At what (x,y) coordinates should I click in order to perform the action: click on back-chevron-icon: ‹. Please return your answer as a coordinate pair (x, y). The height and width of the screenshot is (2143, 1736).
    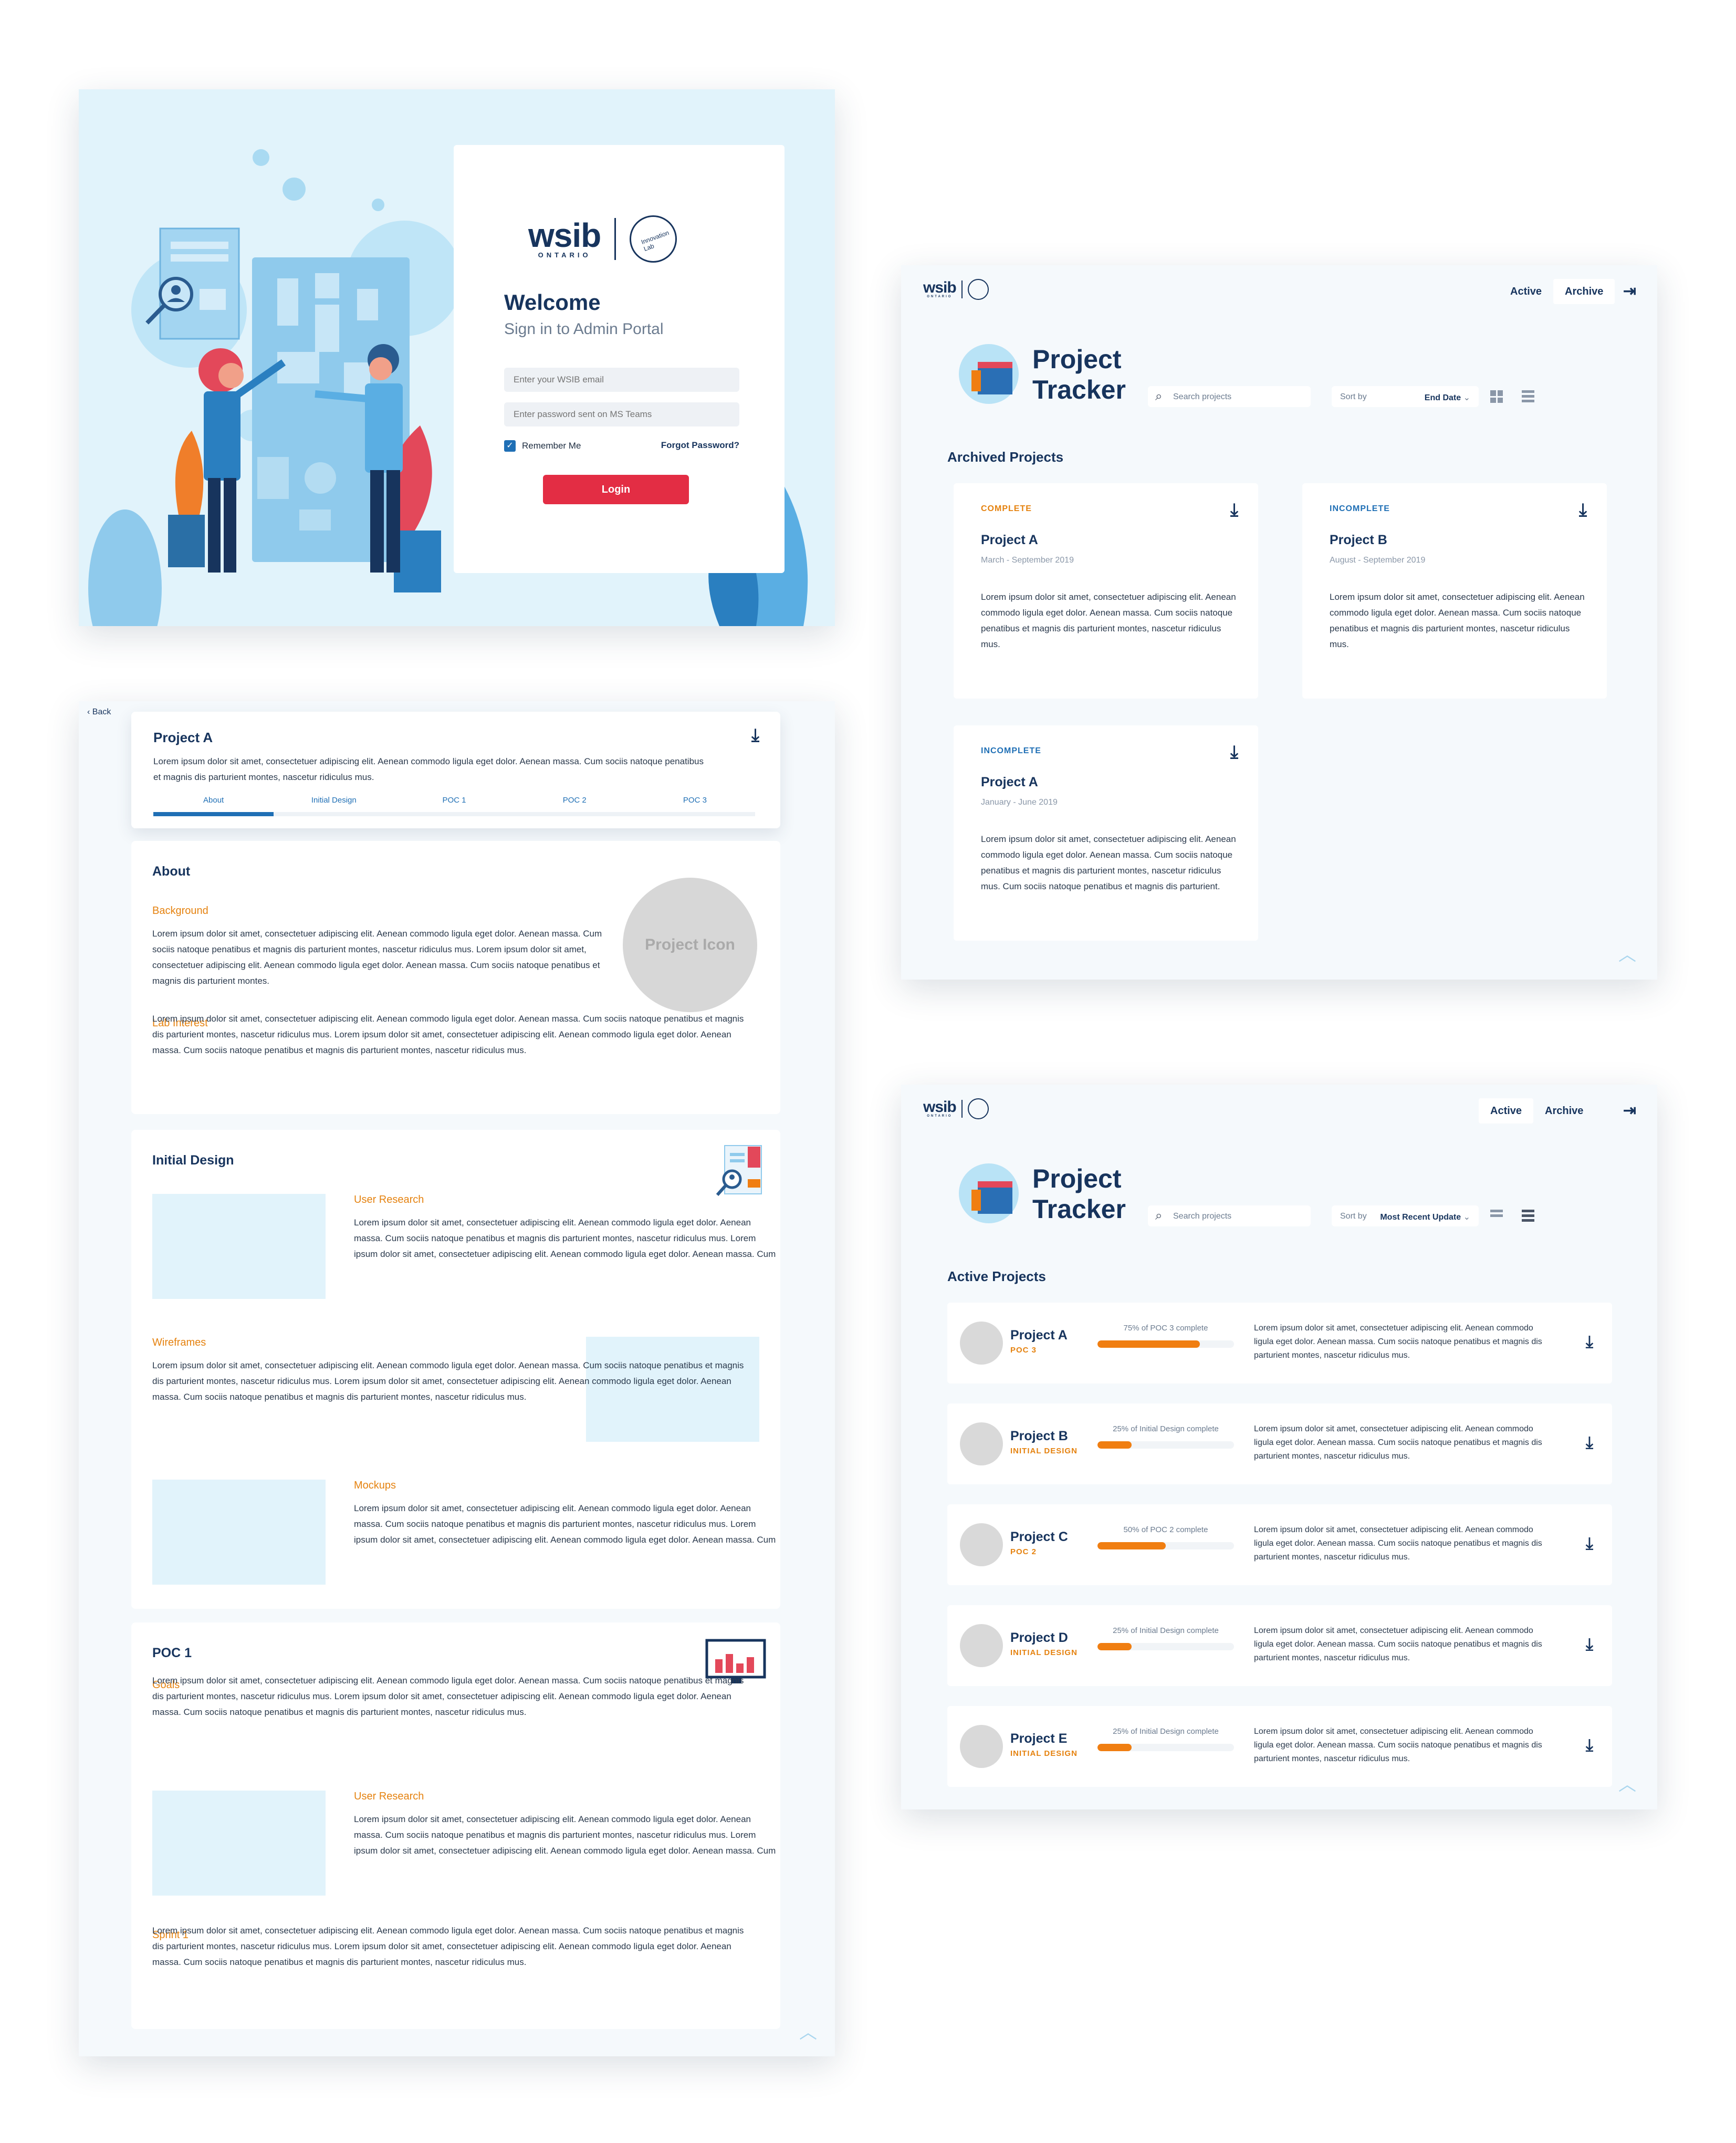
    Looking at the image, I should click on (88, 712).